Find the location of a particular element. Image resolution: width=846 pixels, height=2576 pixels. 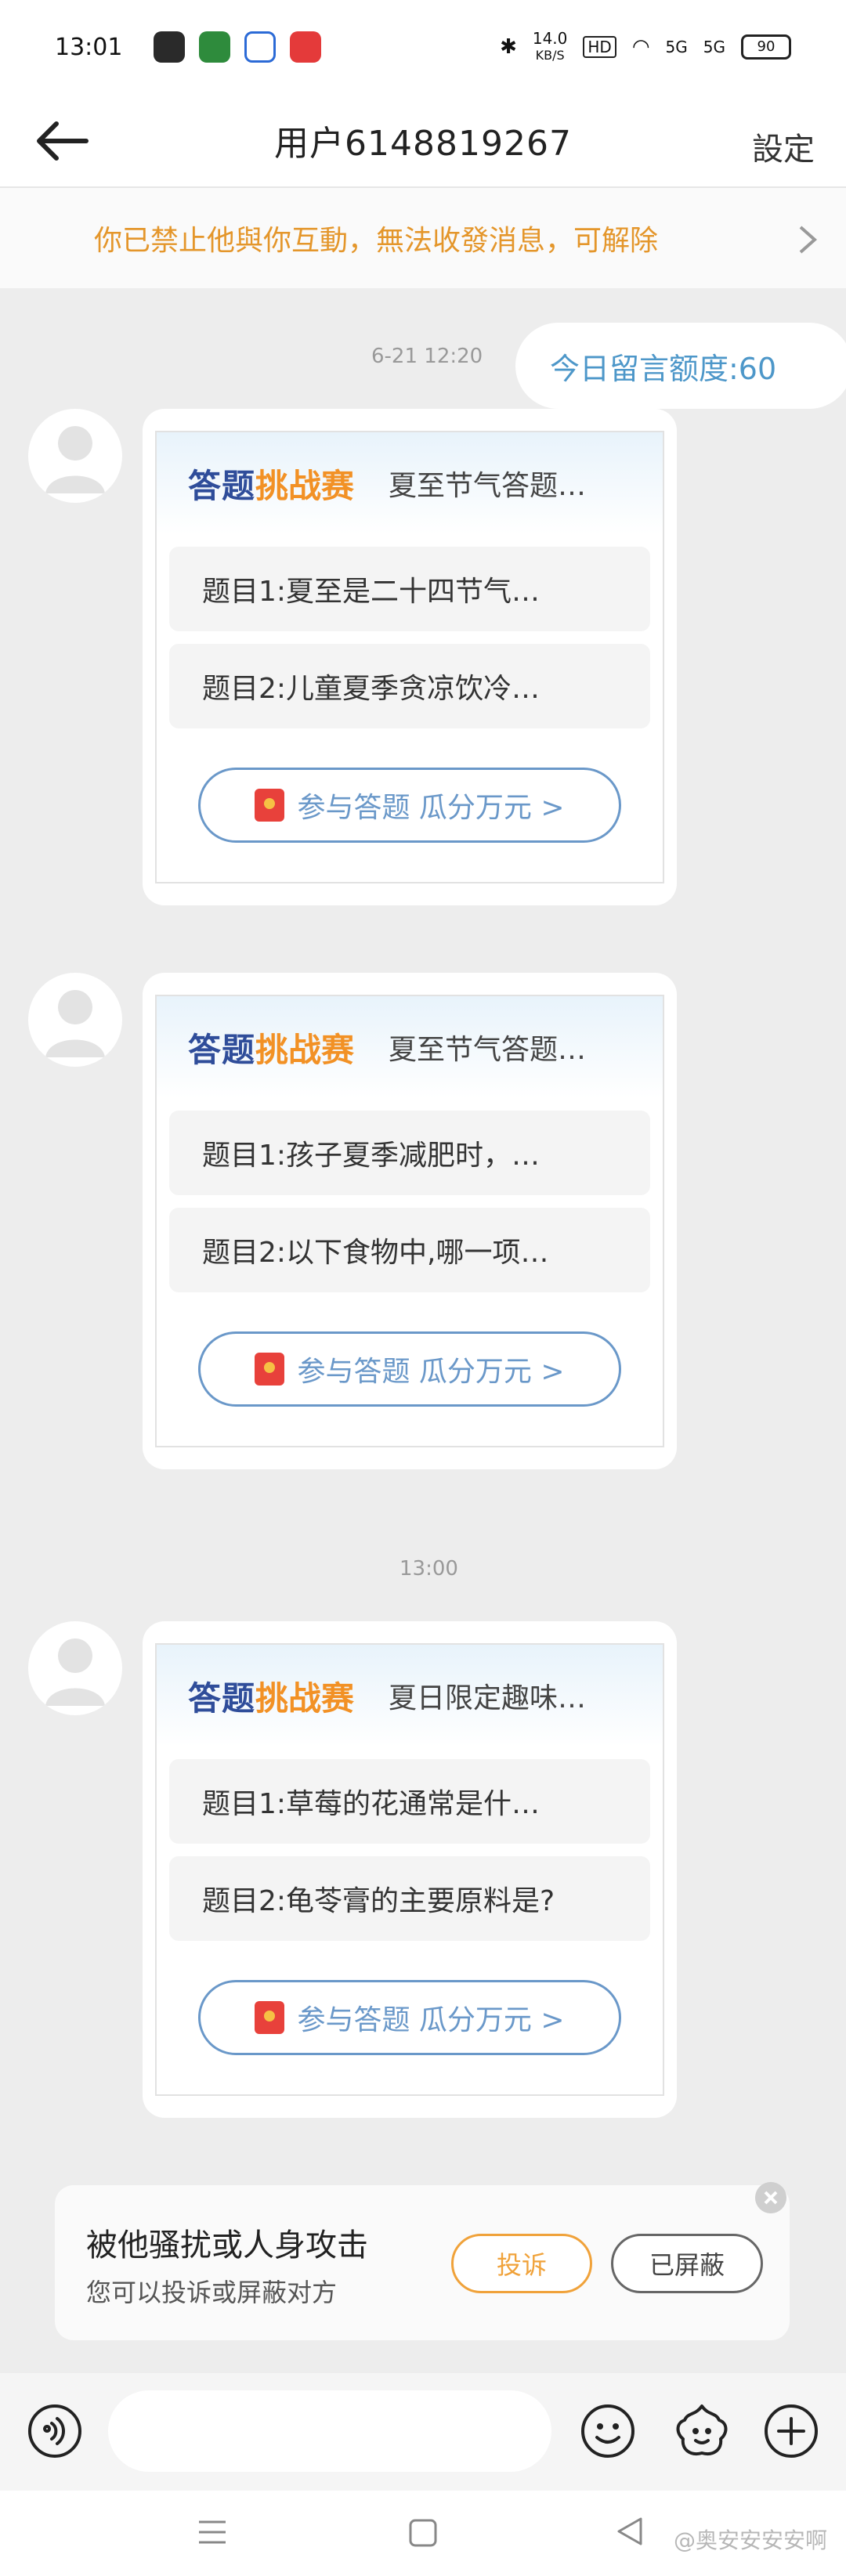

harassment-title: 被他骚扰或人身攻击 is located at coordinates (227, 2245).